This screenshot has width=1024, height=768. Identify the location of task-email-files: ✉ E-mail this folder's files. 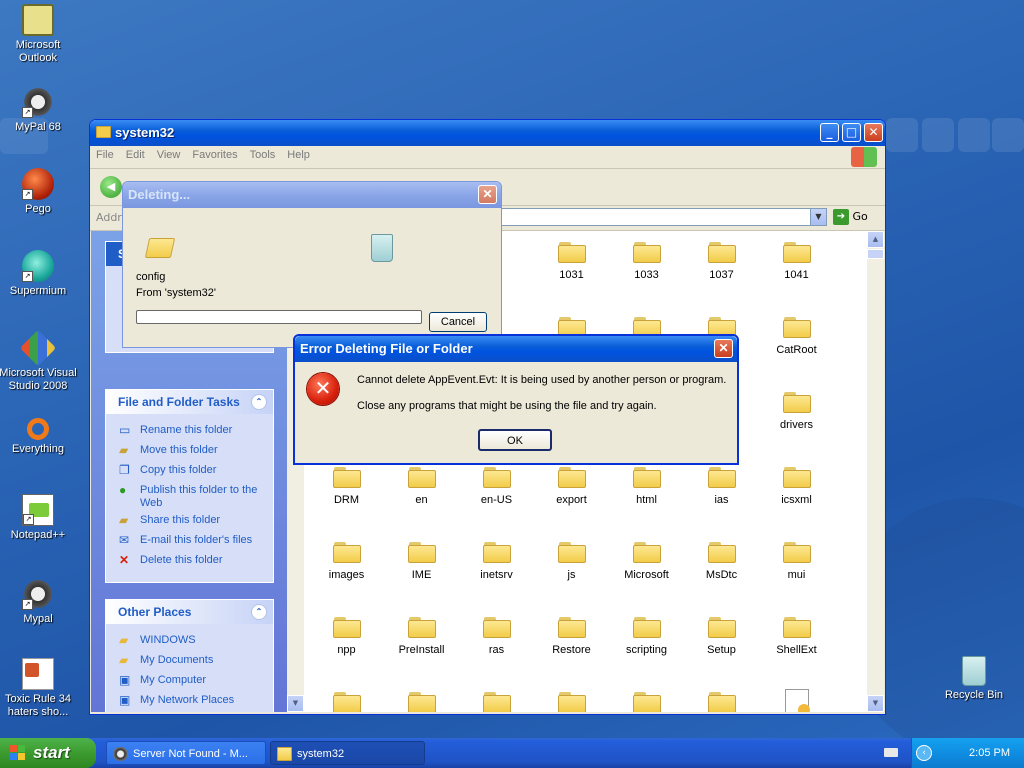
(189, 542).